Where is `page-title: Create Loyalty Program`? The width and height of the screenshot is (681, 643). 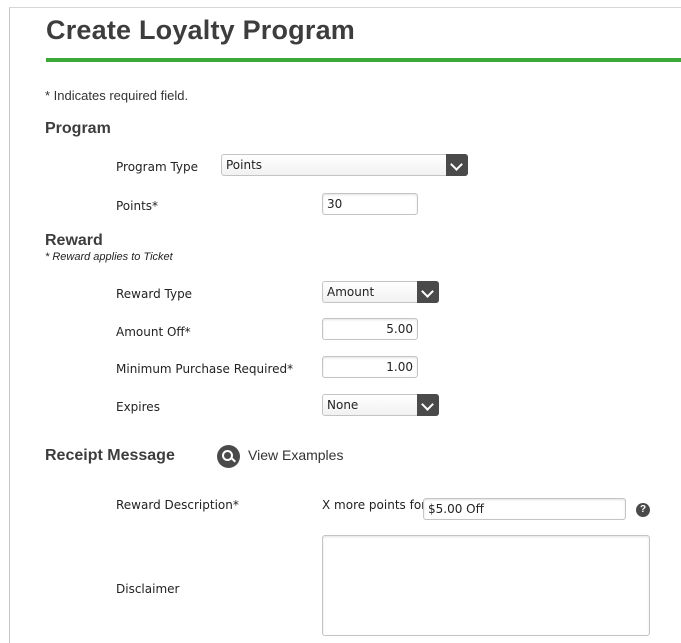 page-title: Create Loyalty Program is located at coordinates (201, 30).